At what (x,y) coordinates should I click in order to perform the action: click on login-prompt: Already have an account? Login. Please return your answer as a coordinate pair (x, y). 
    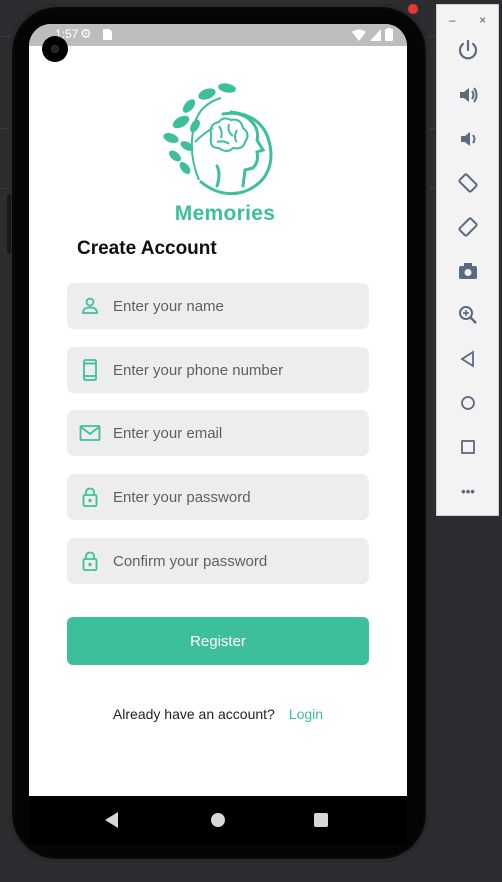
    Looking at the image, I should click on (218, 714).